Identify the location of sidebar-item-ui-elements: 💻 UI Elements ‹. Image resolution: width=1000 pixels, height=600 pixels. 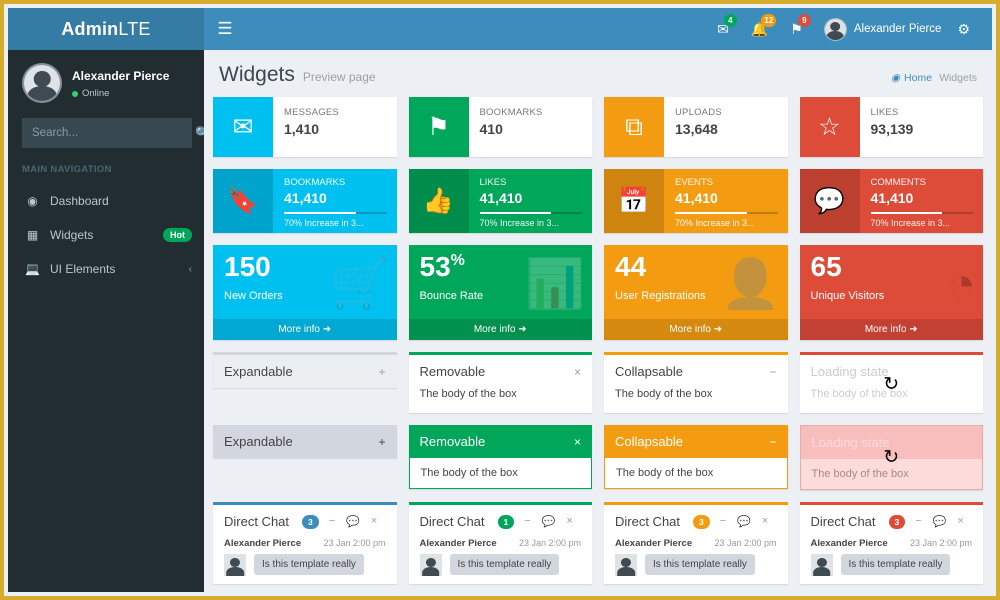
(106, 269).